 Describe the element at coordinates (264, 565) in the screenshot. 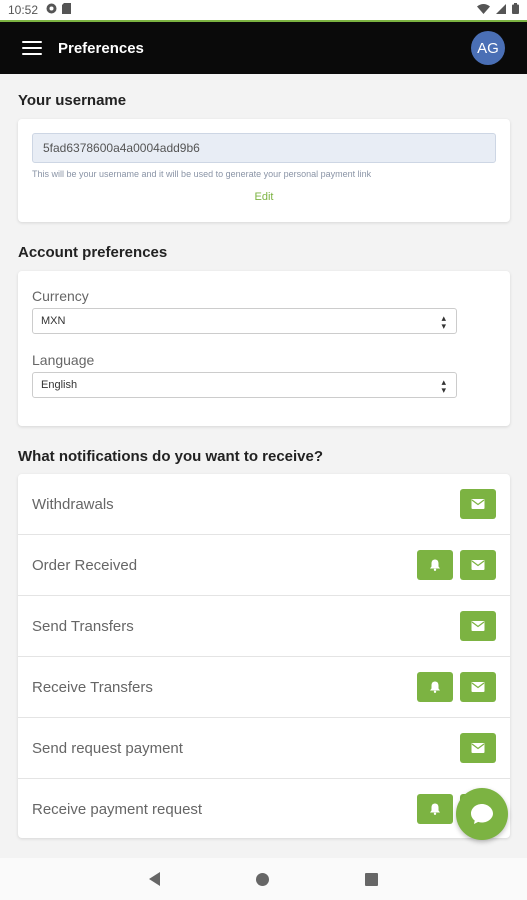

I see `notification-row-order-received: Order Received` at that location.